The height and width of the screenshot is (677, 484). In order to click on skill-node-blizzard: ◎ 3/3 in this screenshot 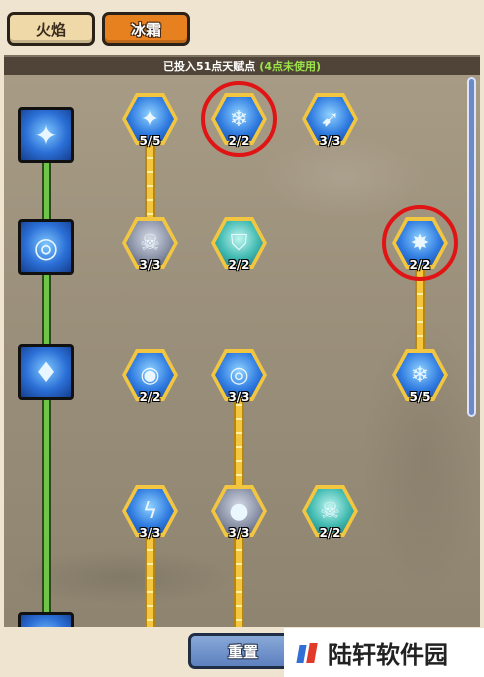, I will do `click(239, 376)`.